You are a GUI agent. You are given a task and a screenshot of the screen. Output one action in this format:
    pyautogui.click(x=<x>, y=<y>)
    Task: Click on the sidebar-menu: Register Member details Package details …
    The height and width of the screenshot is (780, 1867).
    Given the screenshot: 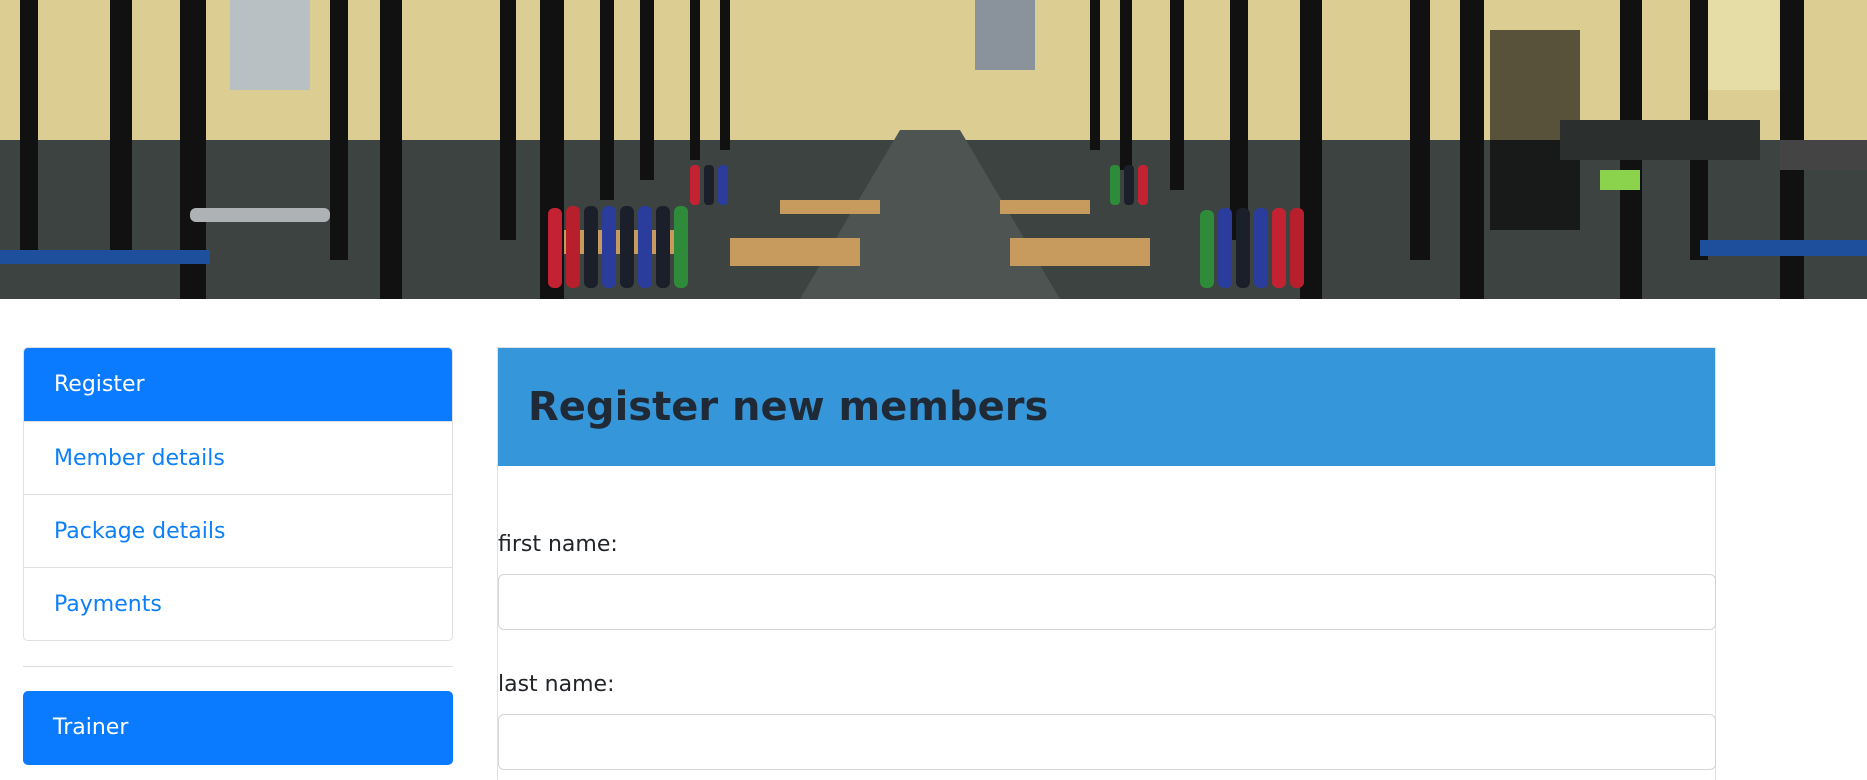 What is the action you would take?
    pyautogui.click(x=238, y=494)
    